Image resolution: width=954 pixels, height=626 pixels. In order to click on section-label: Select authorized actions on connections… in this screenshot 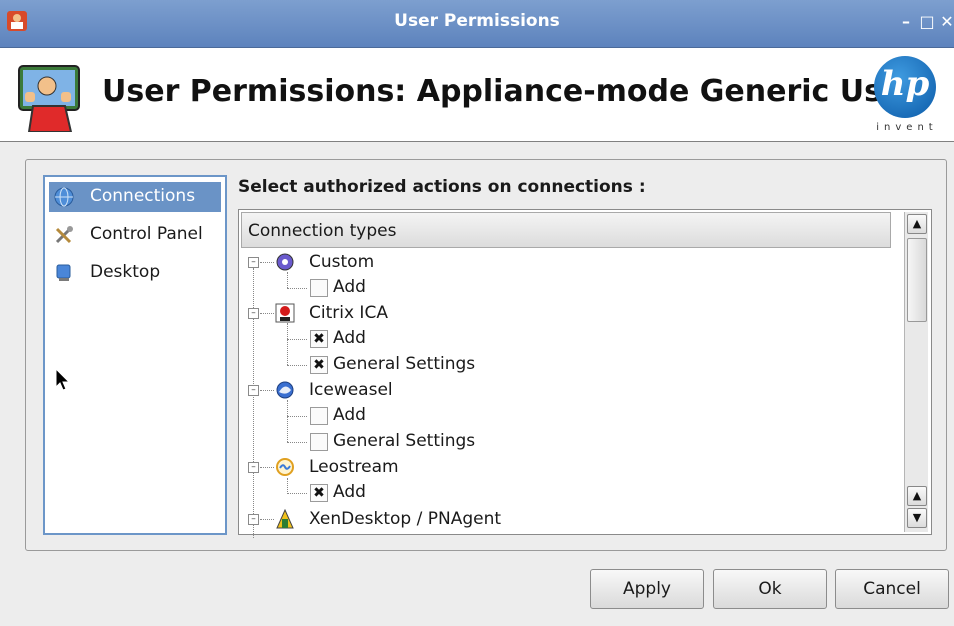, I will do `click(442, 187)`.